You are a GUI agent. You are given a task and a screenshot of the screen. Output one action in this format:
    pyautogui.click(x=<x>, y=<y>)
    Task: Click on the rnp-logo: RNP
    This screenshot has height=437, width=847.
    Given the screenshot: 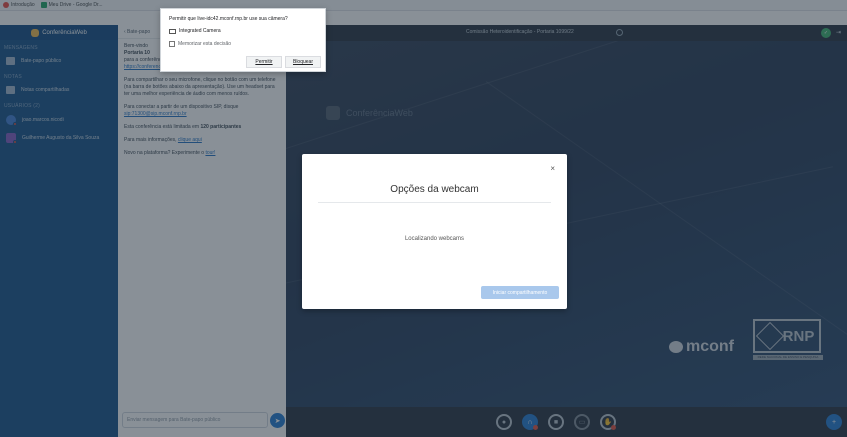 What is the action you would take?
    pyautogui.click(x=787, y=336)
    